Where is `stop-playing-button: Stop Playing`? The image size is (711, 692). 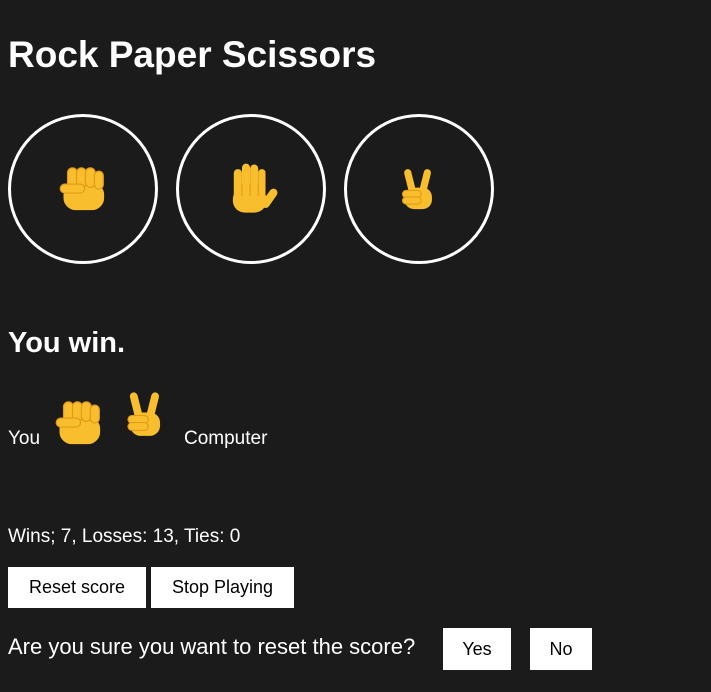 stop-playing-button: Stop Playing is located at coordinates (222, 587).